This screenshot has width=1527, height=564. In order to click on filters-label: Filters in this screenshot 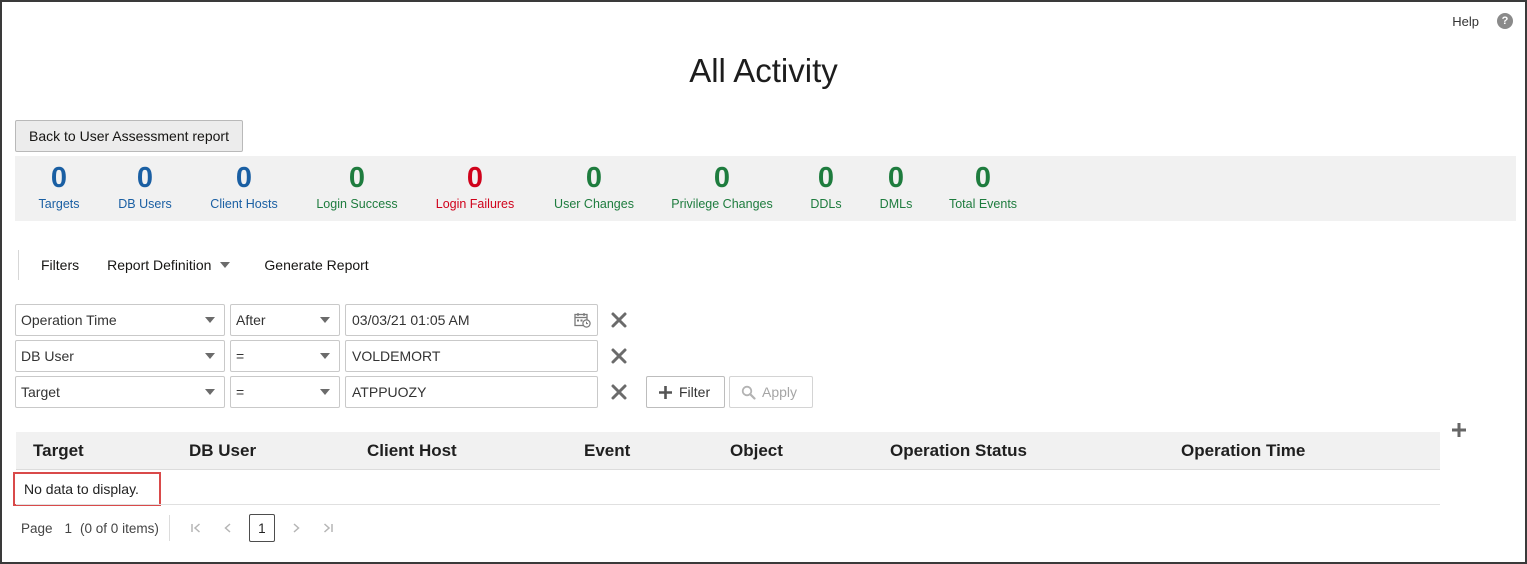, I will do `click(60, 265)`.